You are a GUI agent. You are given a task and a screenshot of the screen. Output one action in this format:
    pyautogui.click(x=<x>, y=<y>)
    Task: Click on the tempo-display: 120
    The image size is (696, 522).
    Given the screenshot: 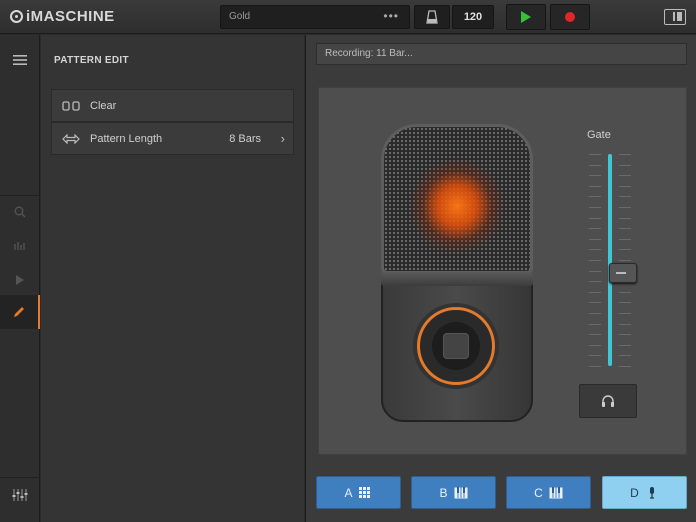 What is the action you would take?
    pyautogui.click(x=473, y=17)
    